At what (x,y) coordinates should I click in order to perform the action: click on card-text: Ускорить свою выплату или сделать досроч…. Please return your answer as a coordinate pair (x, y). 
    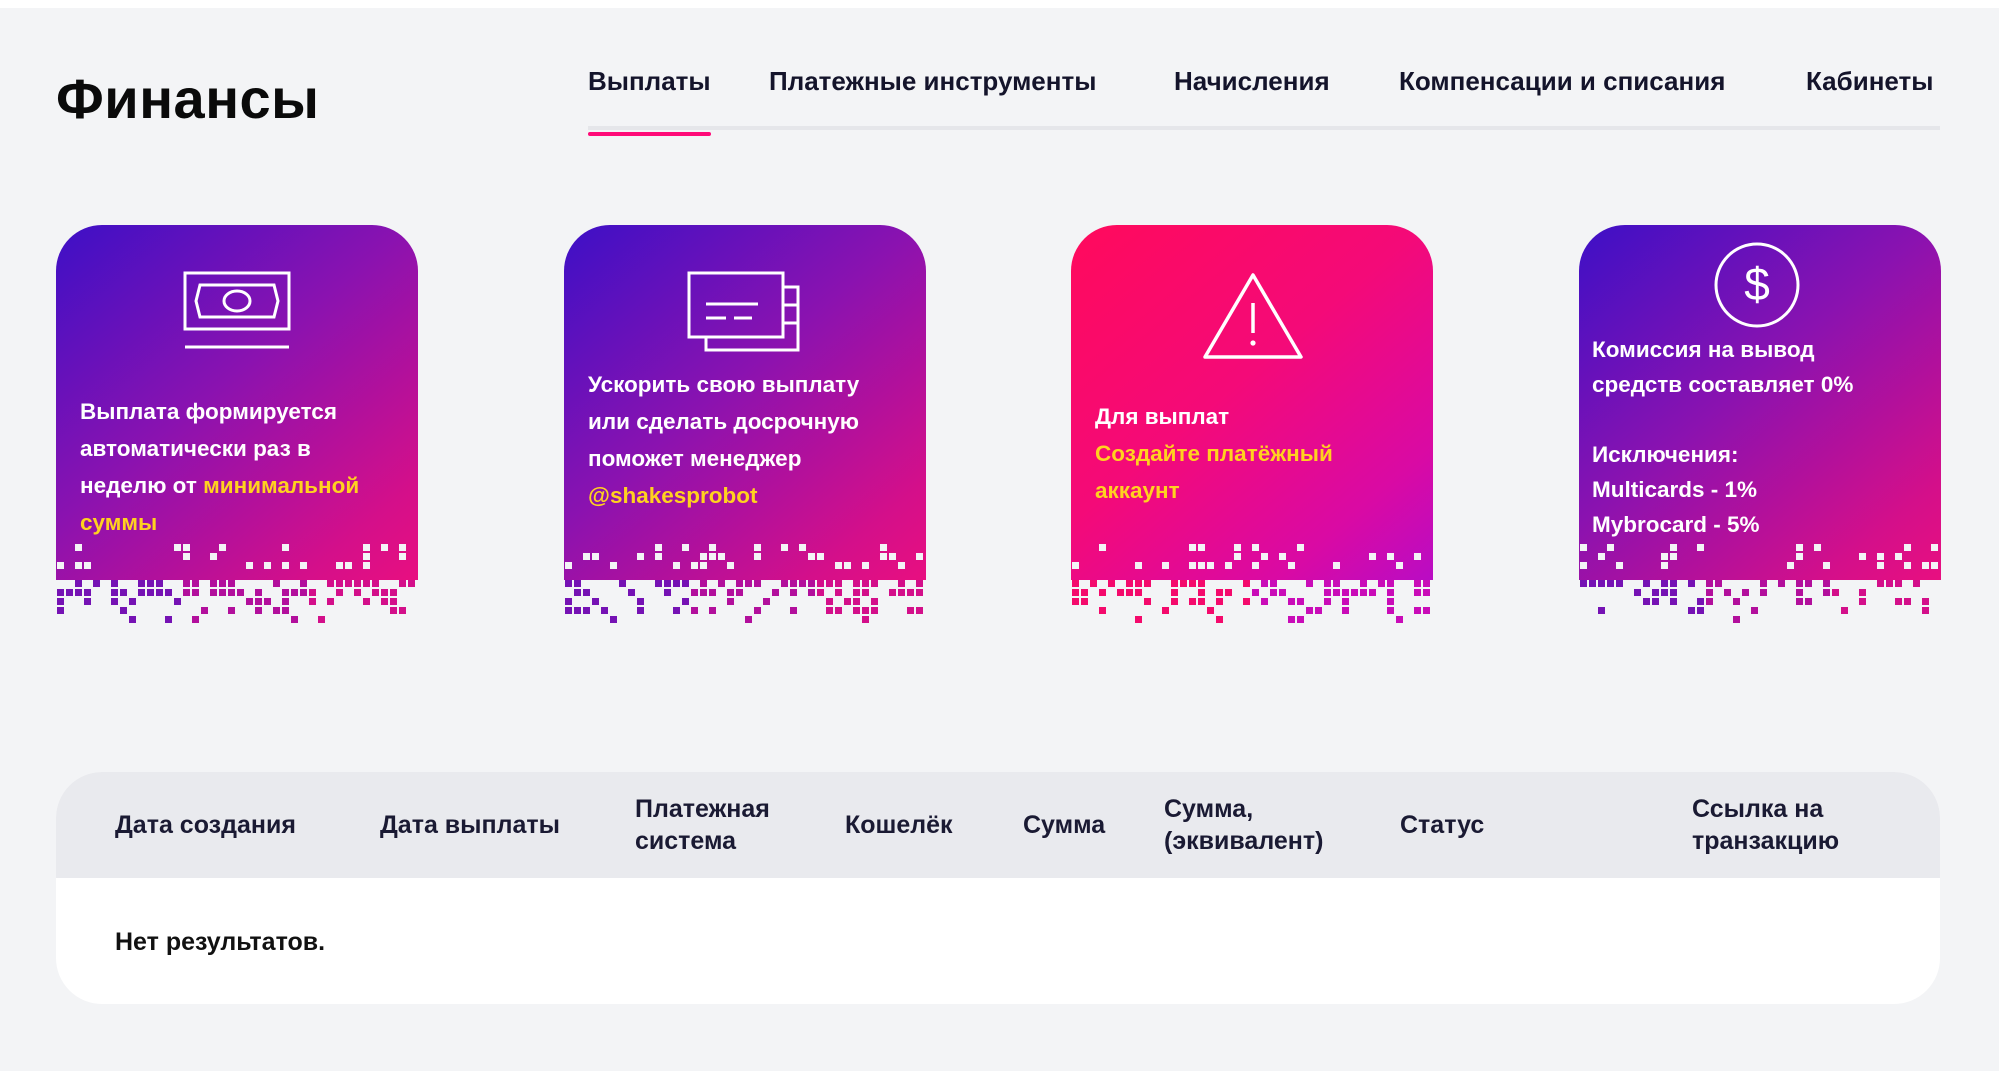
    Looking at the image, I should click on (724, 440).